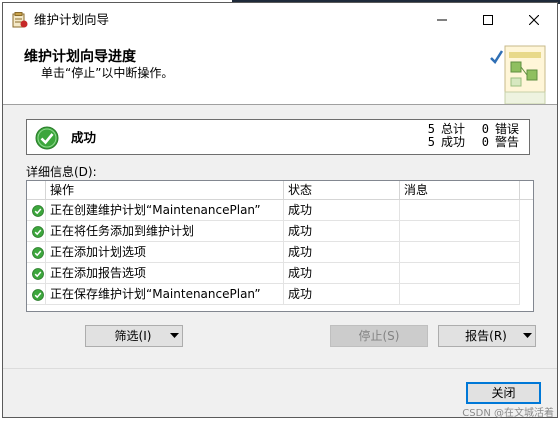 The height and width of the screenshot is (421, 560). Describe the element at coordinates (165, 210) in the screenshot. I see `row-action: 正在创建维护计划“MaintenancePlan”` at that location.